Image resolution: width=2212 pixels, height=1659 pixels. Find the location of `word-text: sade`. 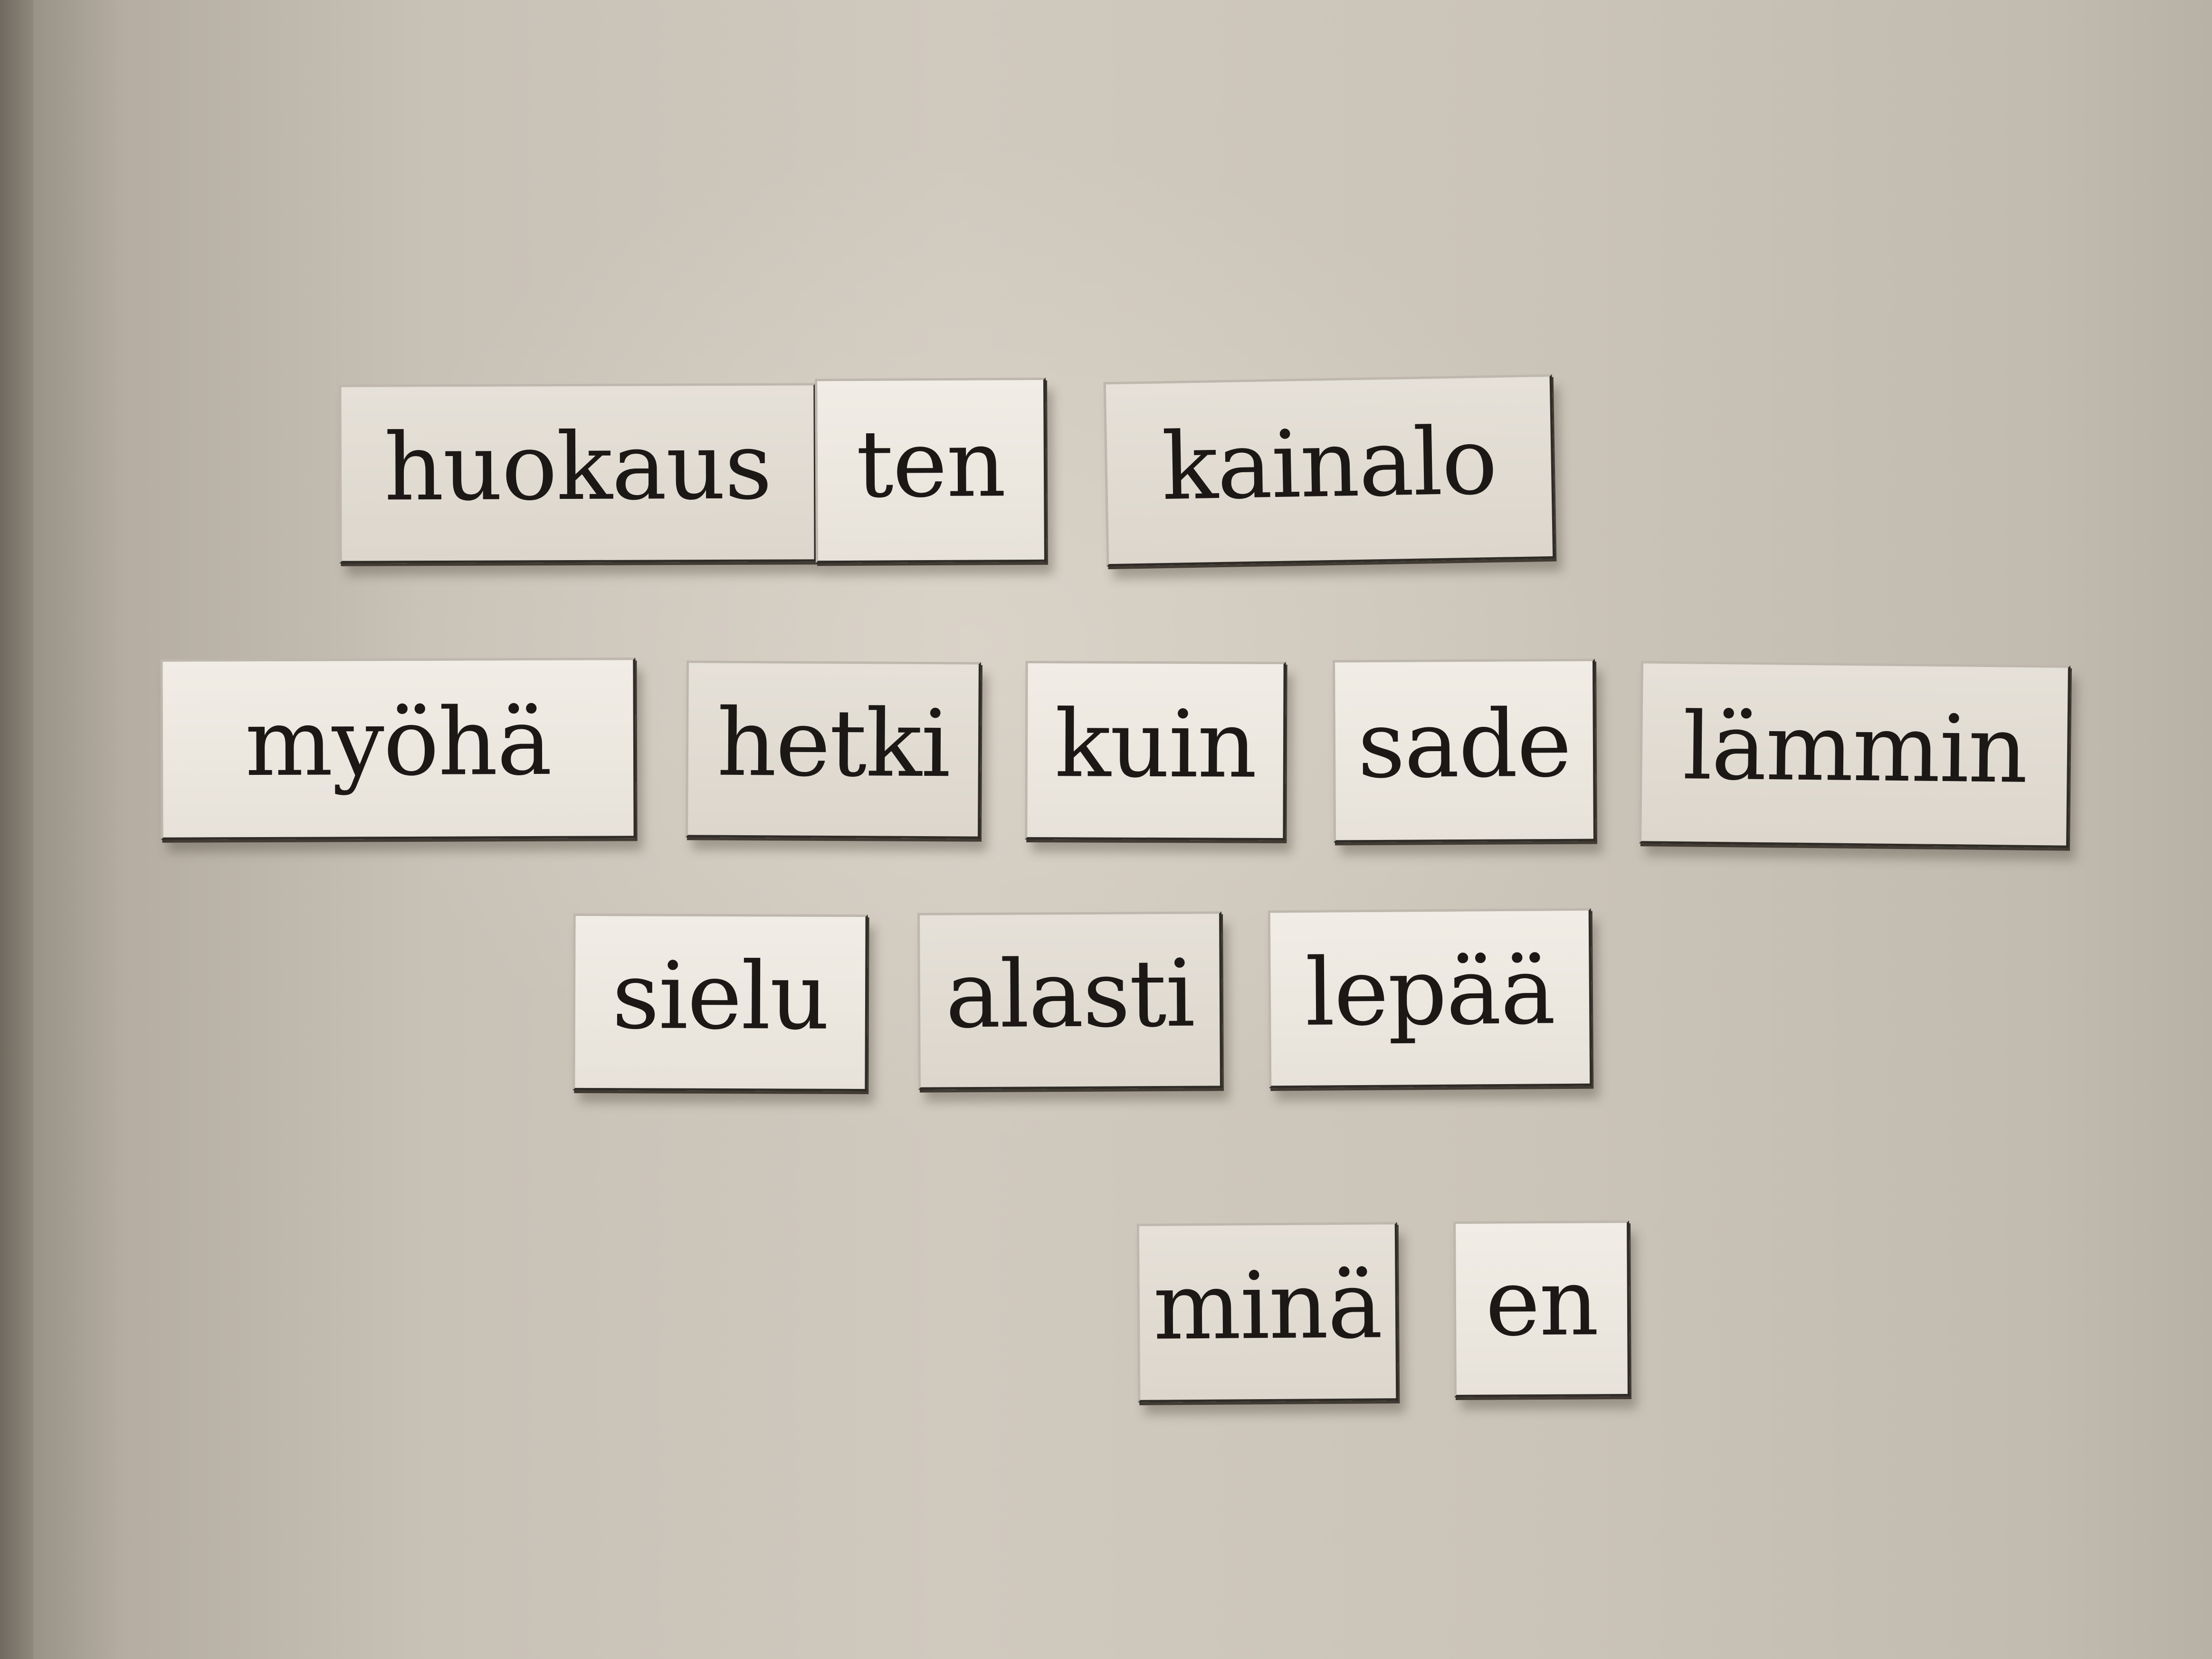

word-text: sade is located at coordinates (1464, 744).